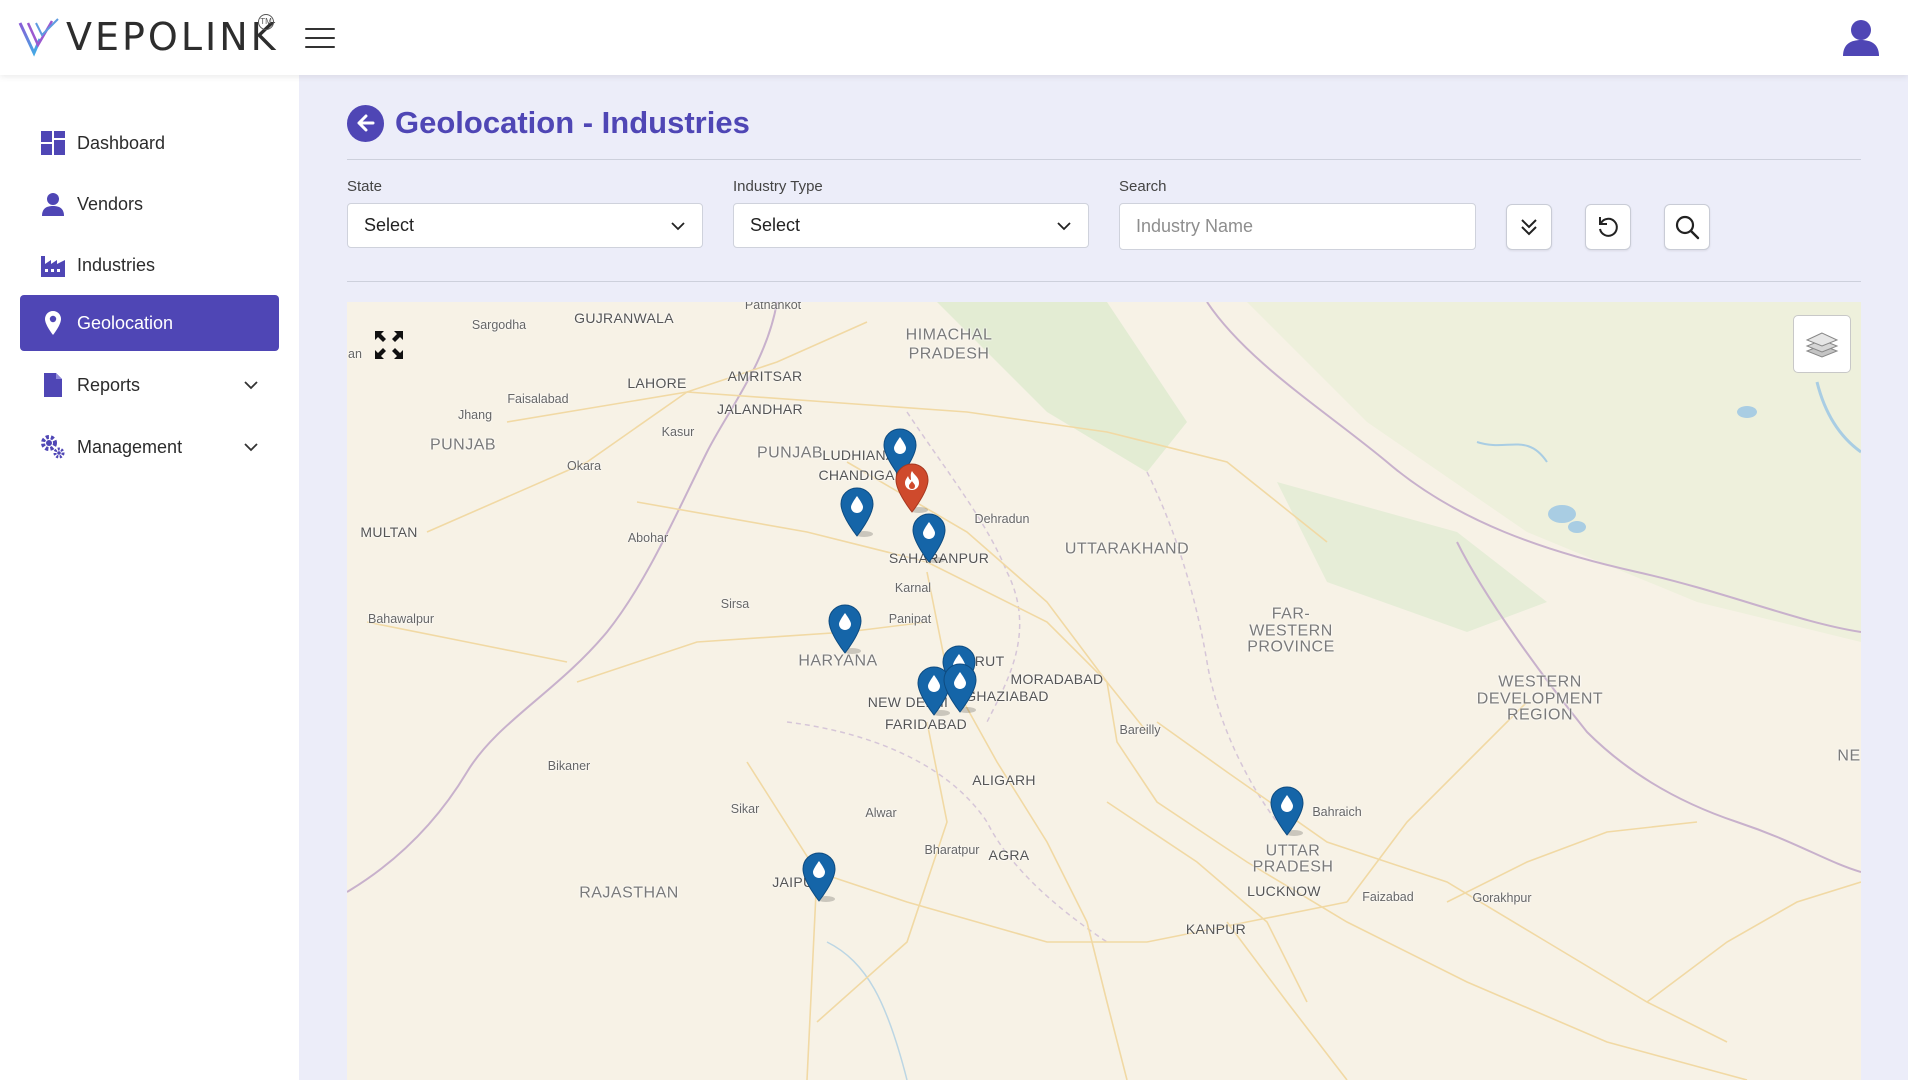 This screenshot has height=1080, width=1908. What do you see at coordinates (910, 619) in the screenshot?
I see `map-label: Panipat` at bounding box center [910, 619].